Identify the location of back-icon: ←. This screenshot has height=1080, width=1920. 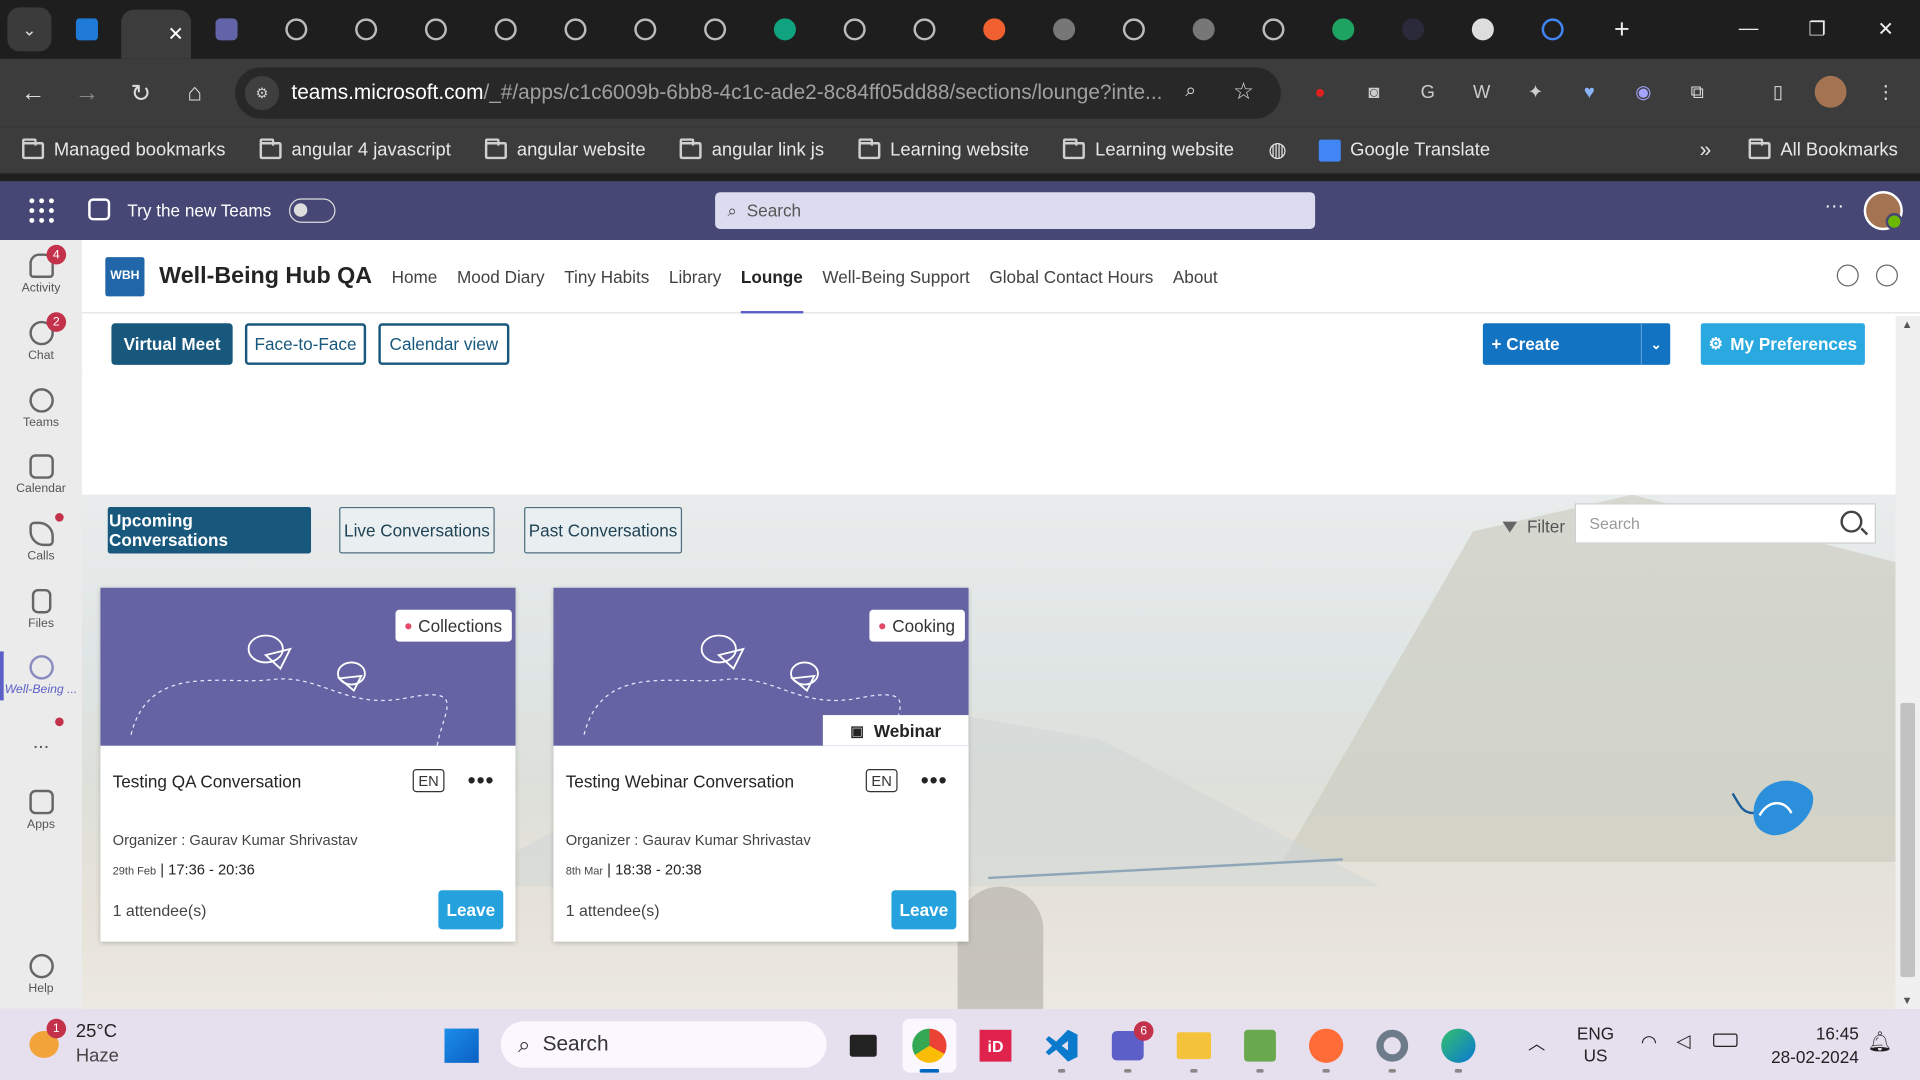
(33, 93).